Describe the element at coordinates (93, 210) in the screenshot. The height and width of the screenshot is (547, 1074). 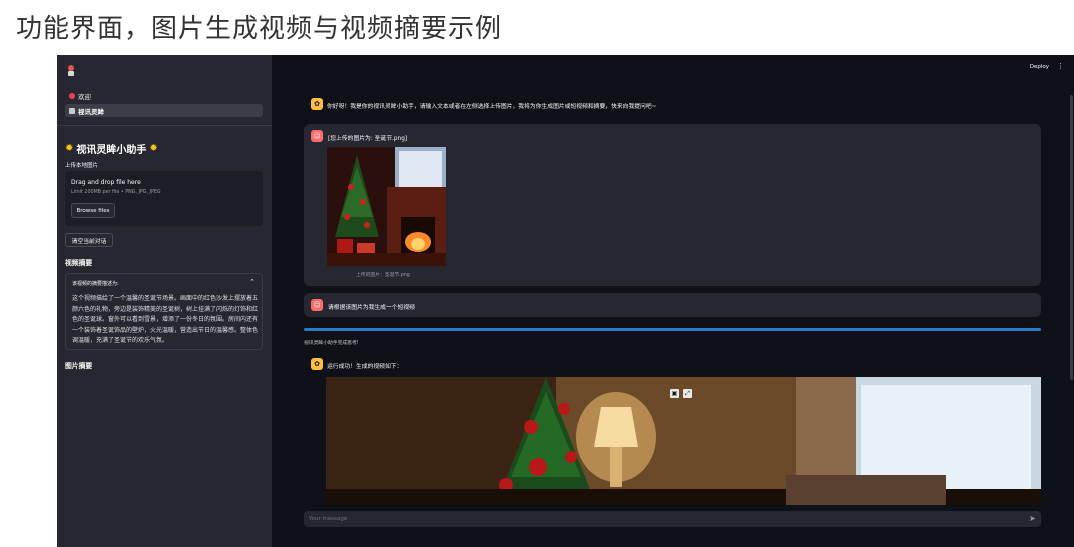
I see `browse-files-button: Browse files` at that location.